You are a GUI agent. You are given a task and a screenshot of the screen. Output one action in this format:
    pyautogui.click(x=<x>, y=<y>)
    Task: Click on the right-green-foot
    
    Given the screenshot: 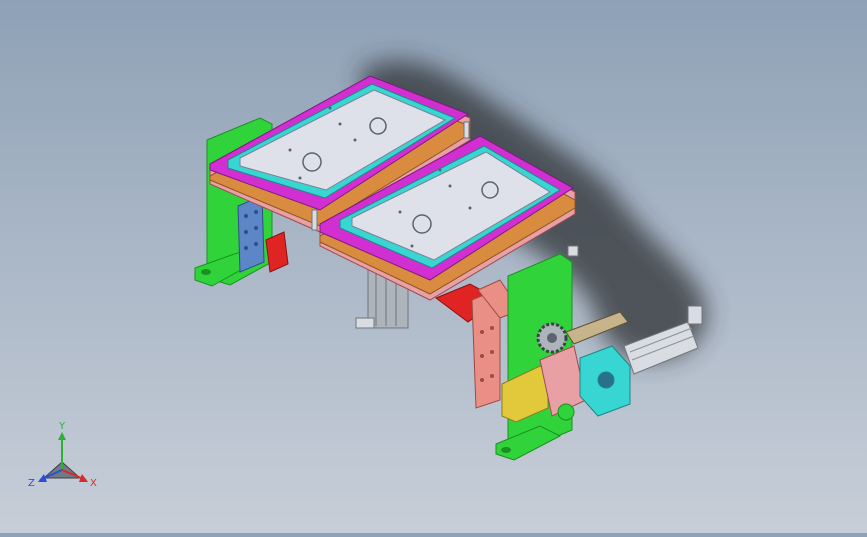 What is the action you would take?
    pyautogui.click(x=528, y=443)
    